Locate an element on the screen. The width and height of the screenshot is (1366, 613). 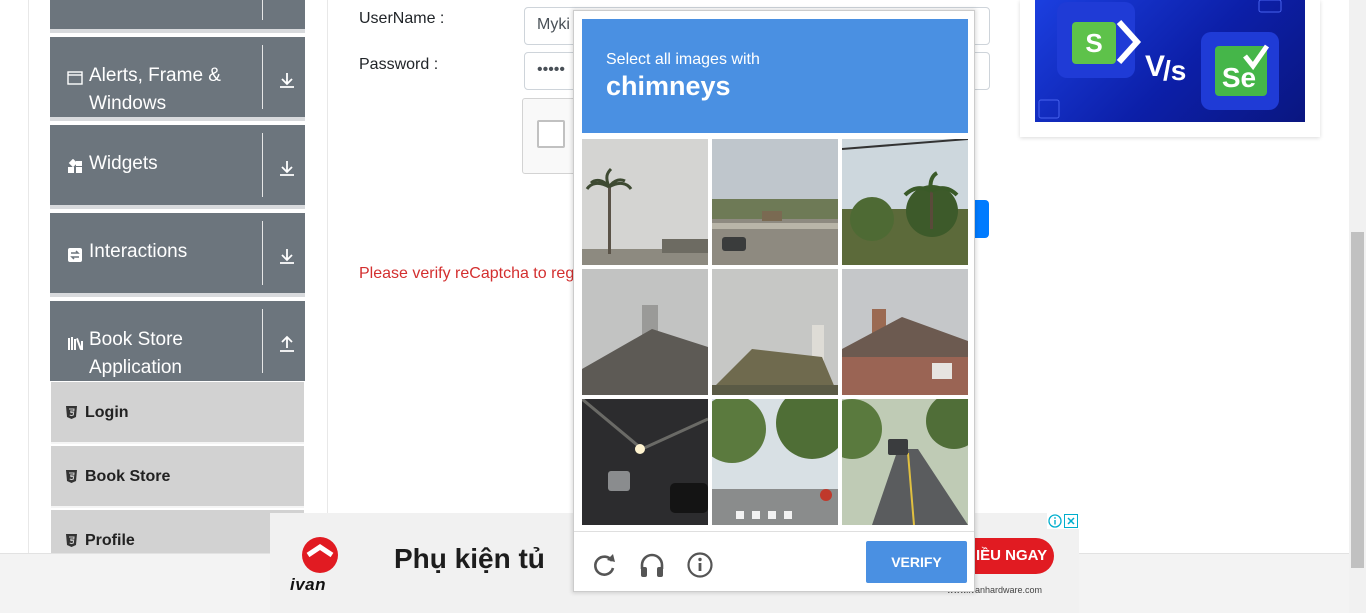
sidebar-item-login: Login is located at coordinates (177, 413).